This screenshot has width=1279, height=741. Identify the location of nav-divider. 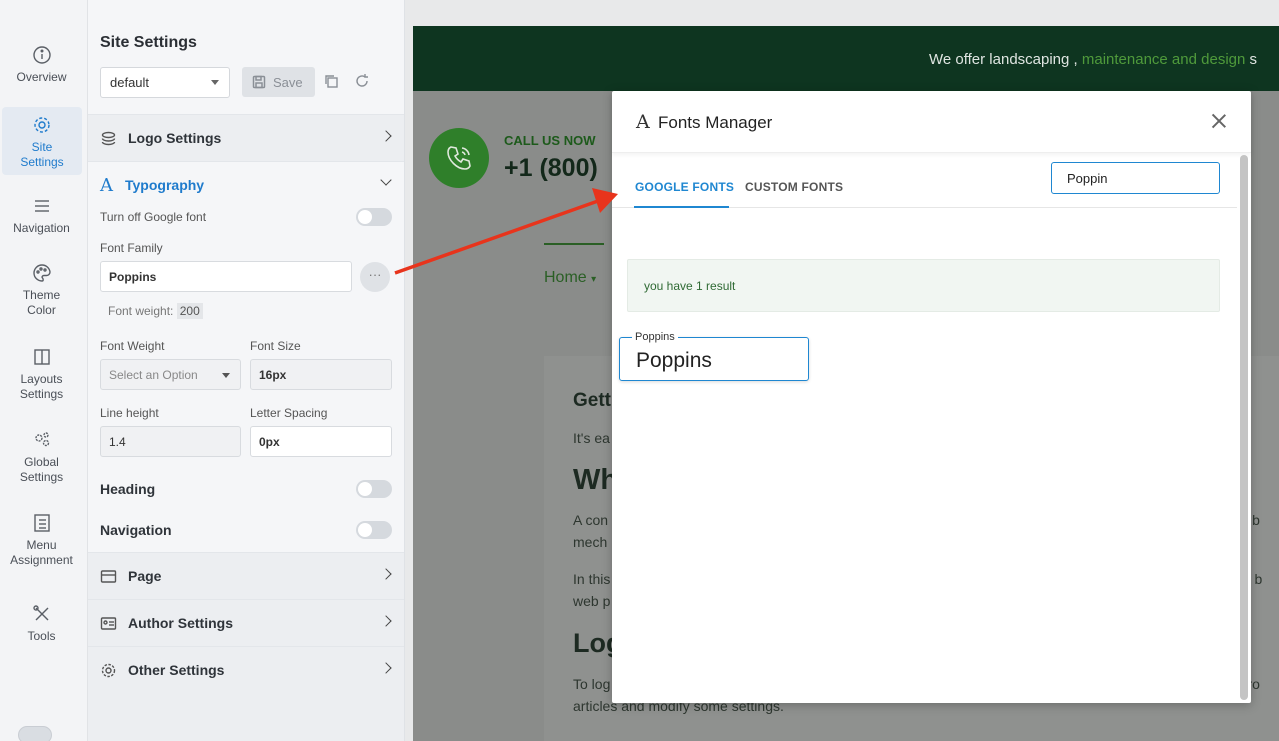
(574, 244).